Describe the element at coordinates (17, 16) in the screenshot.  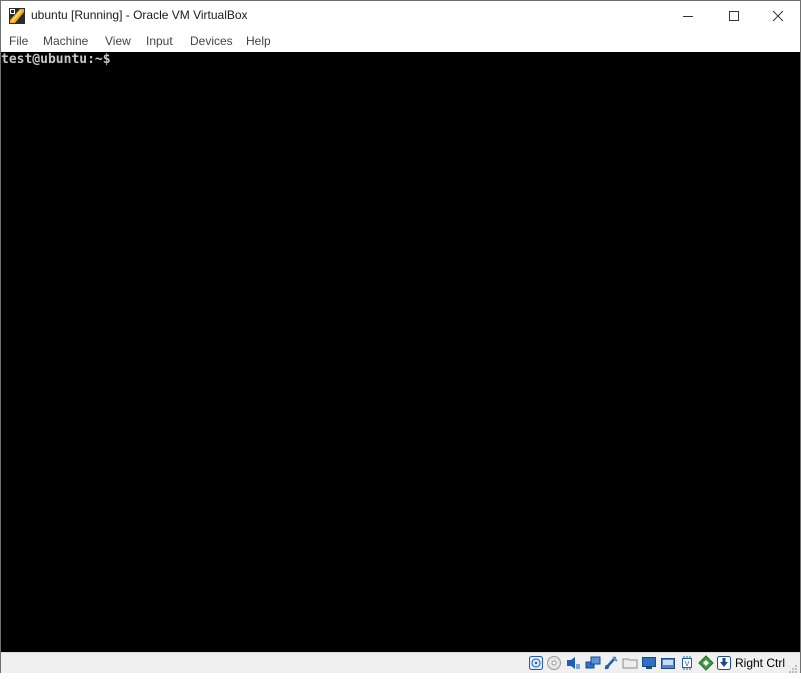
I see `virtualbox-app-icon` at that location.